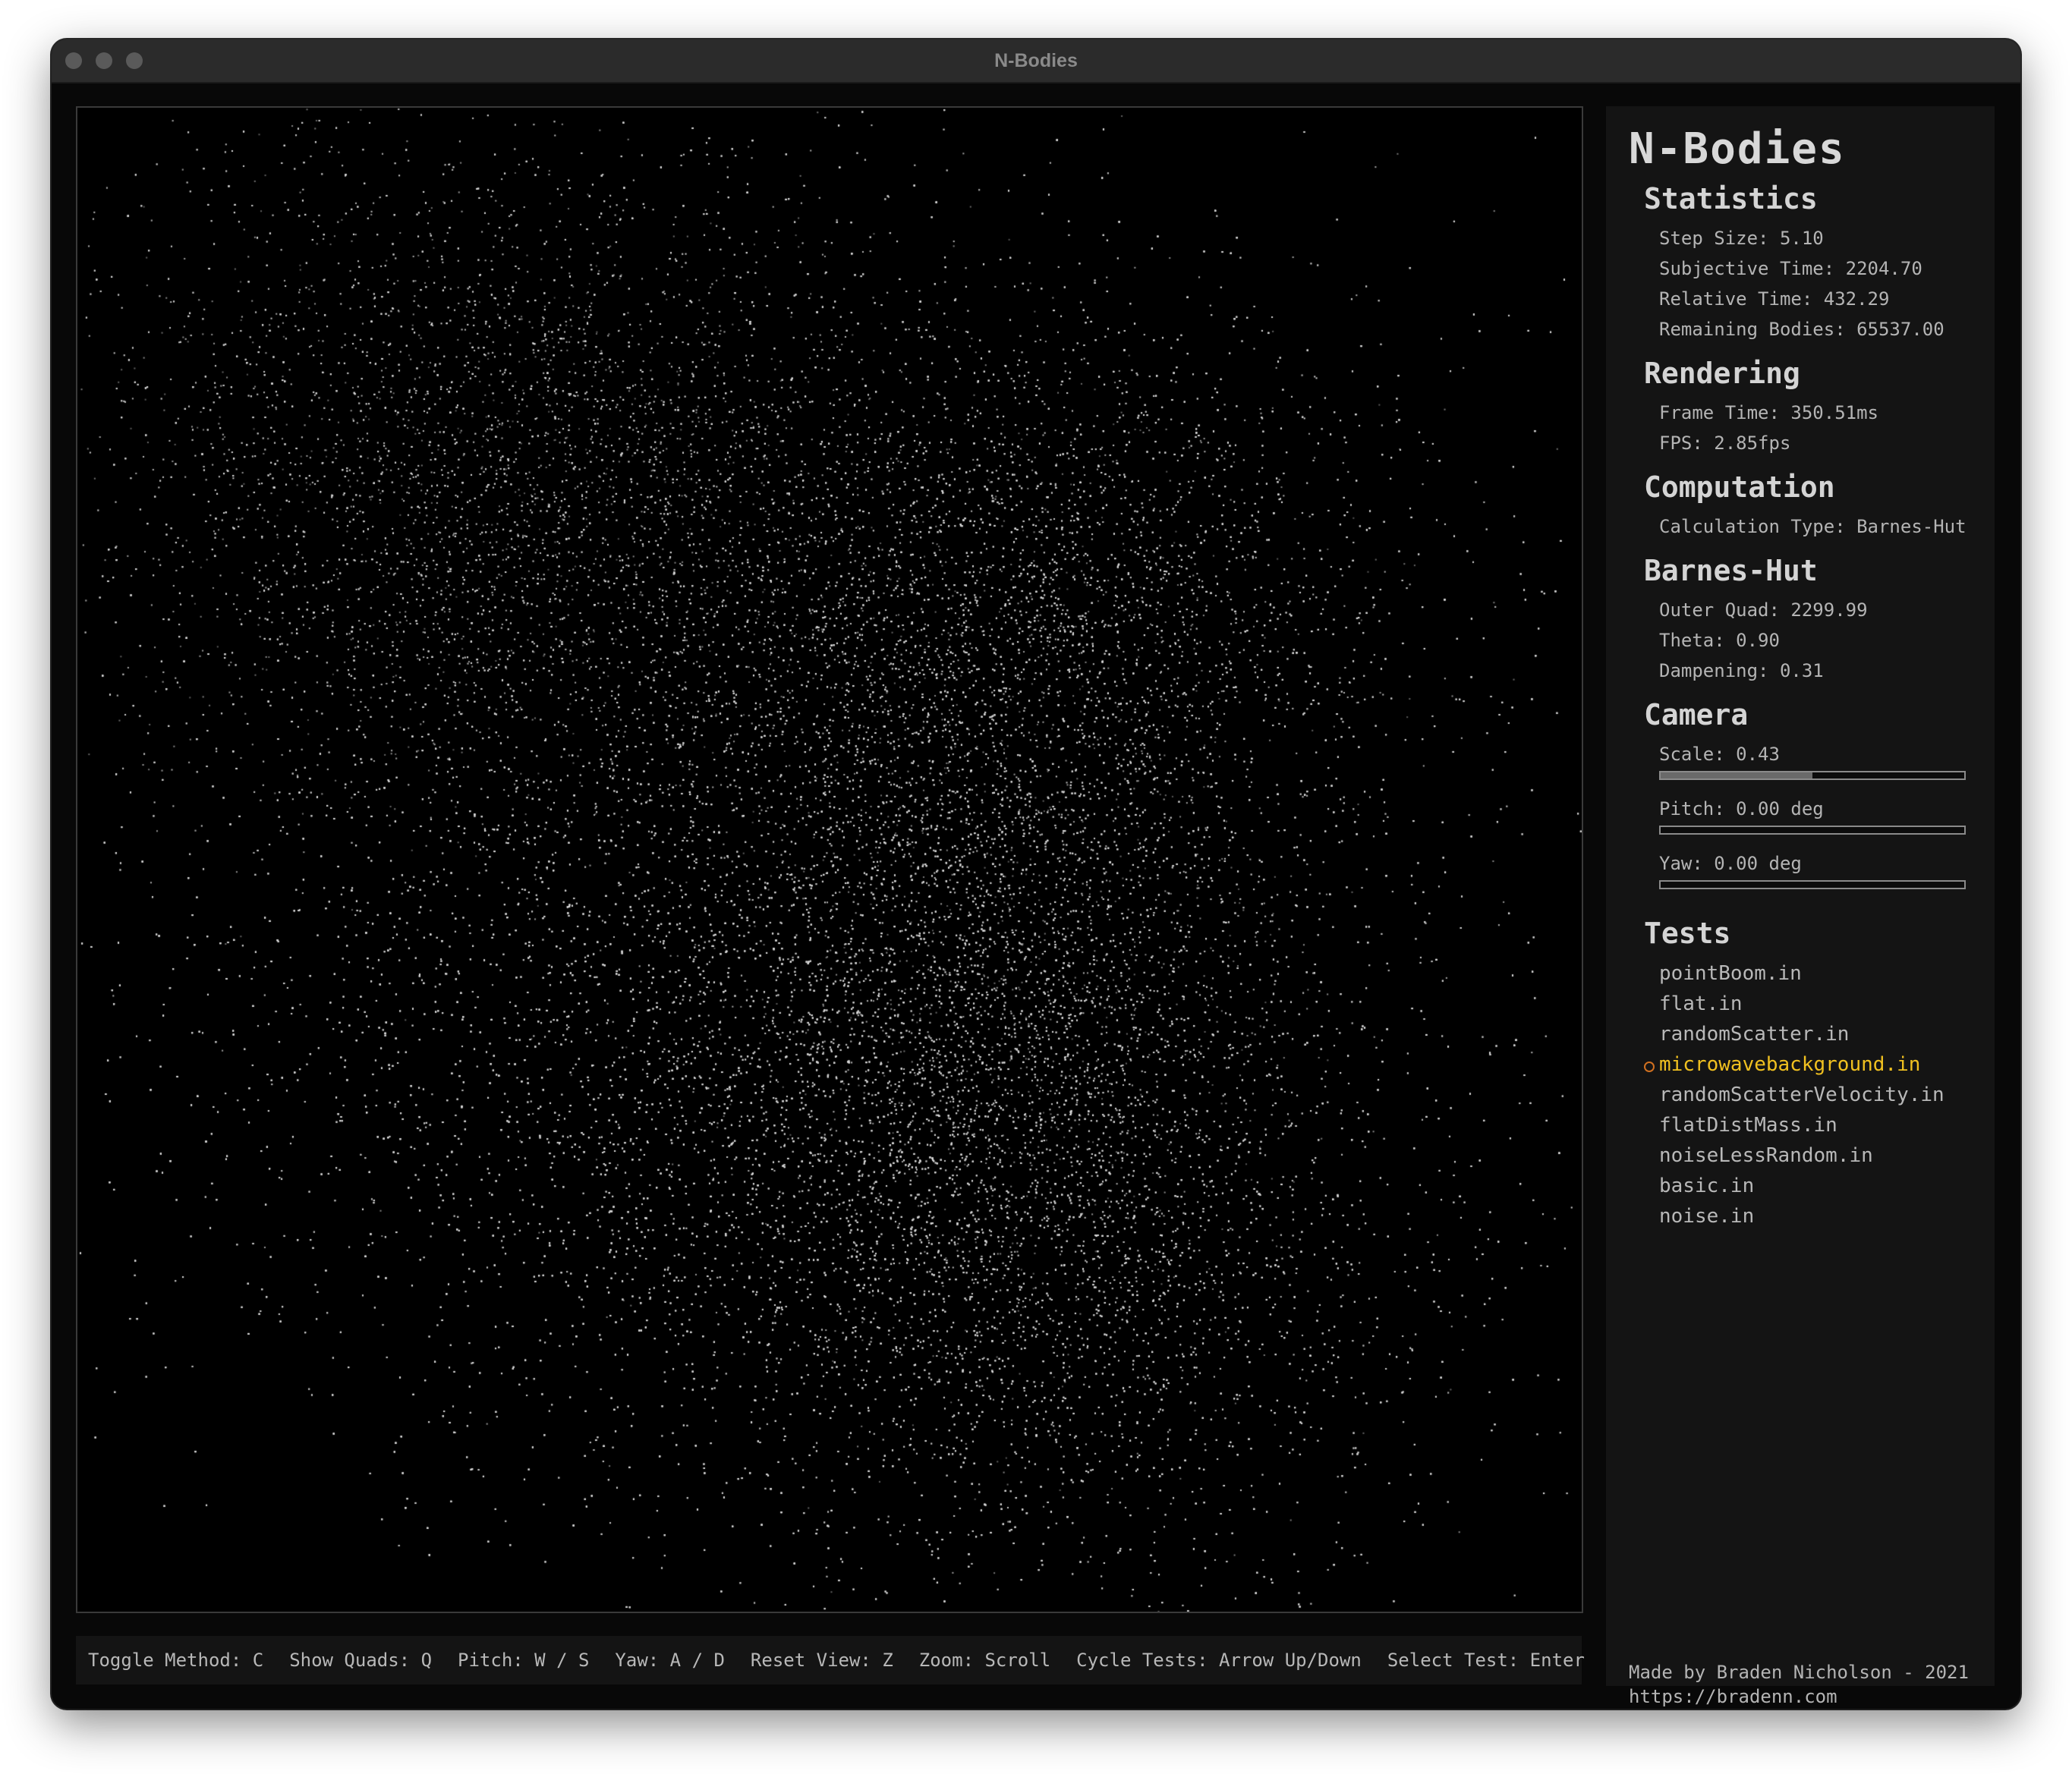  I want to click on test-item: flatDistMass.in, so click(1748, 1126).